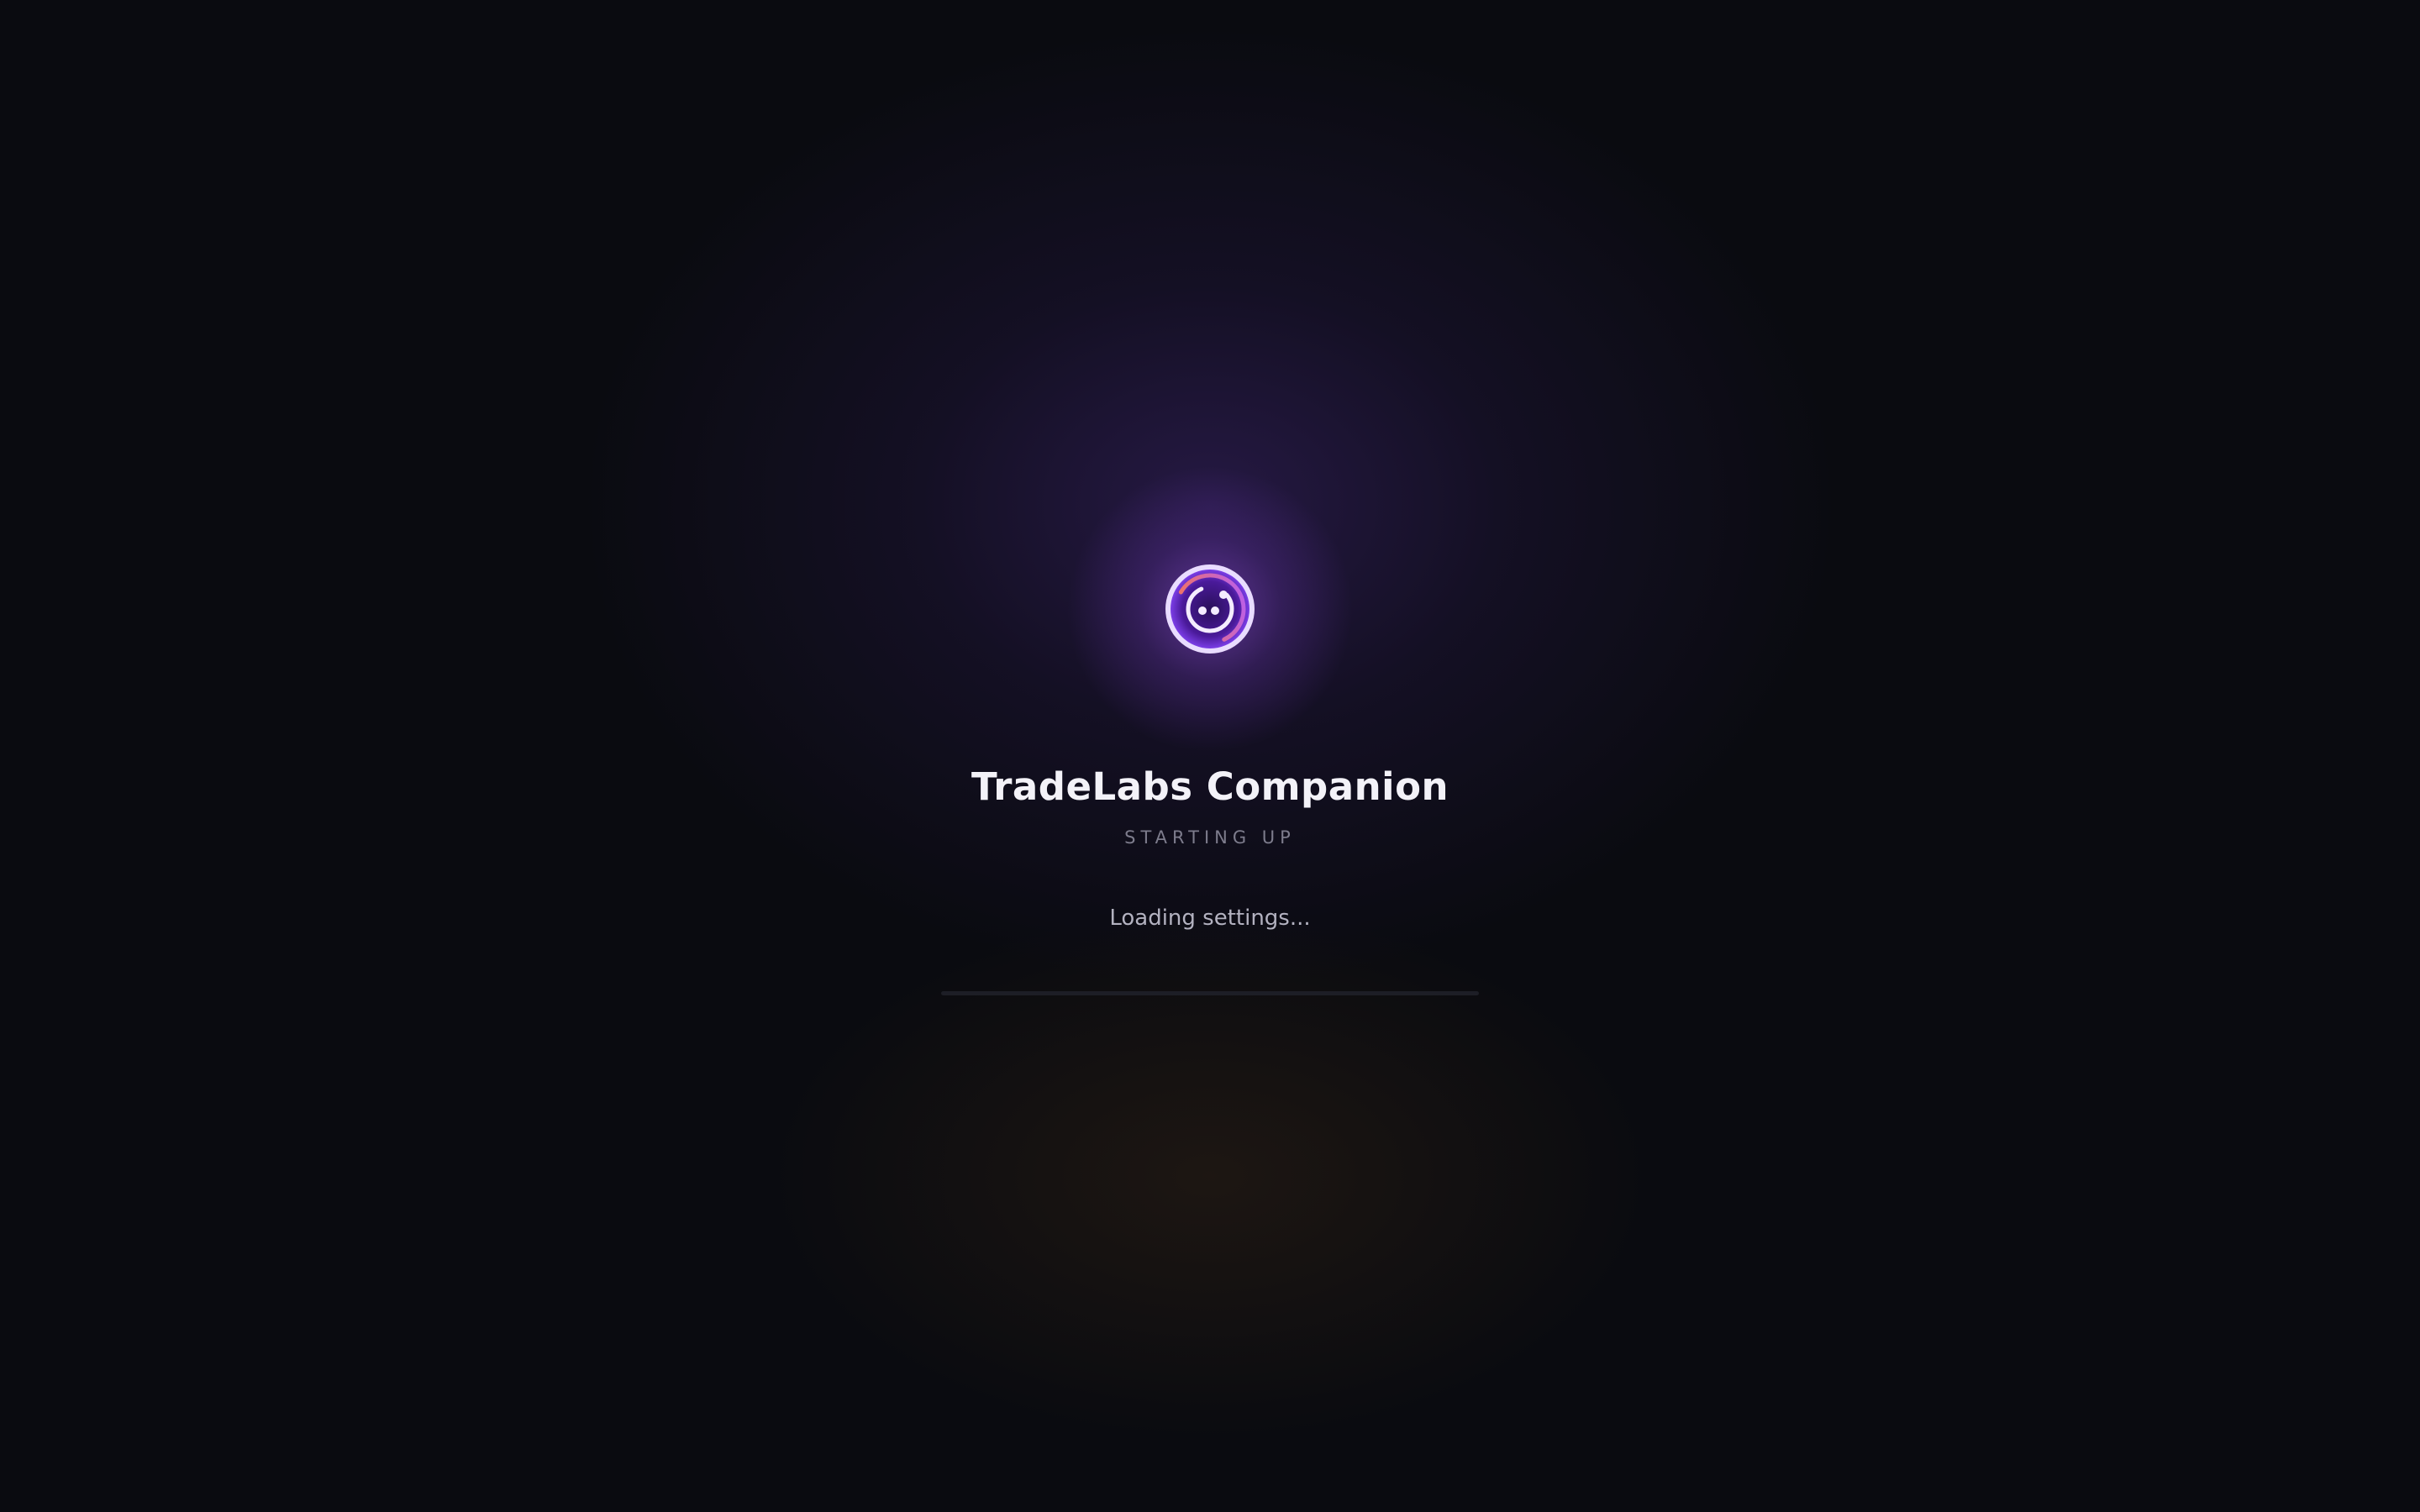 This screenshot has width=2420, height=1512. Describe the element at coordinates (1210, 993) in the screenshot. I see `progress-bar` at that location.